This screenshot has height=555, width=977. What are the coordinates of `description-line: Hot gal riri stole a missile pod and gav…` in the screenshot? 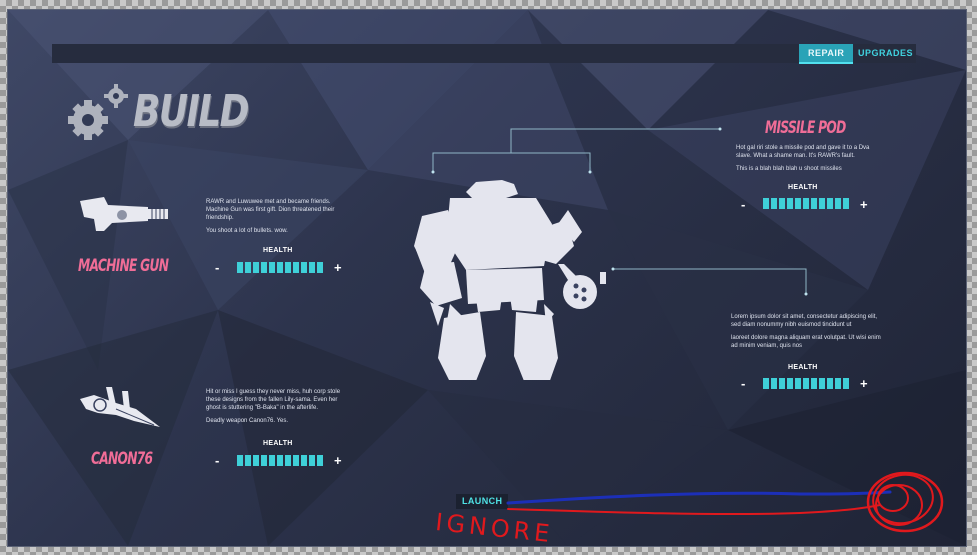 It's located at (803, 152).